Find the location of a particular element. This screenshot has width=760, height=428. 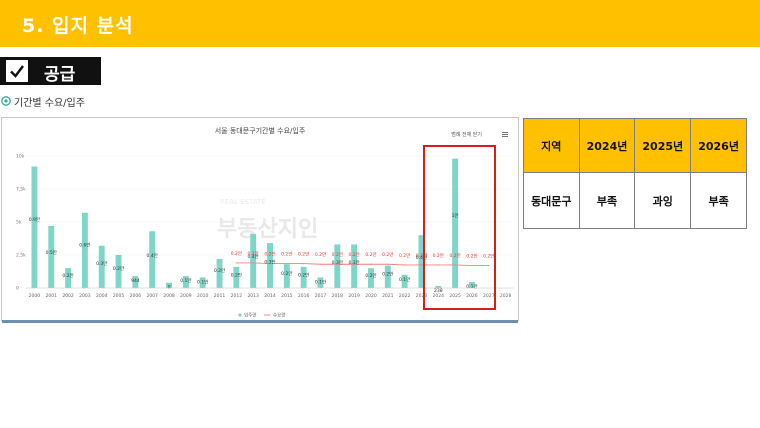

x-tick-label: 2019 is located at coordinates (354, 296).